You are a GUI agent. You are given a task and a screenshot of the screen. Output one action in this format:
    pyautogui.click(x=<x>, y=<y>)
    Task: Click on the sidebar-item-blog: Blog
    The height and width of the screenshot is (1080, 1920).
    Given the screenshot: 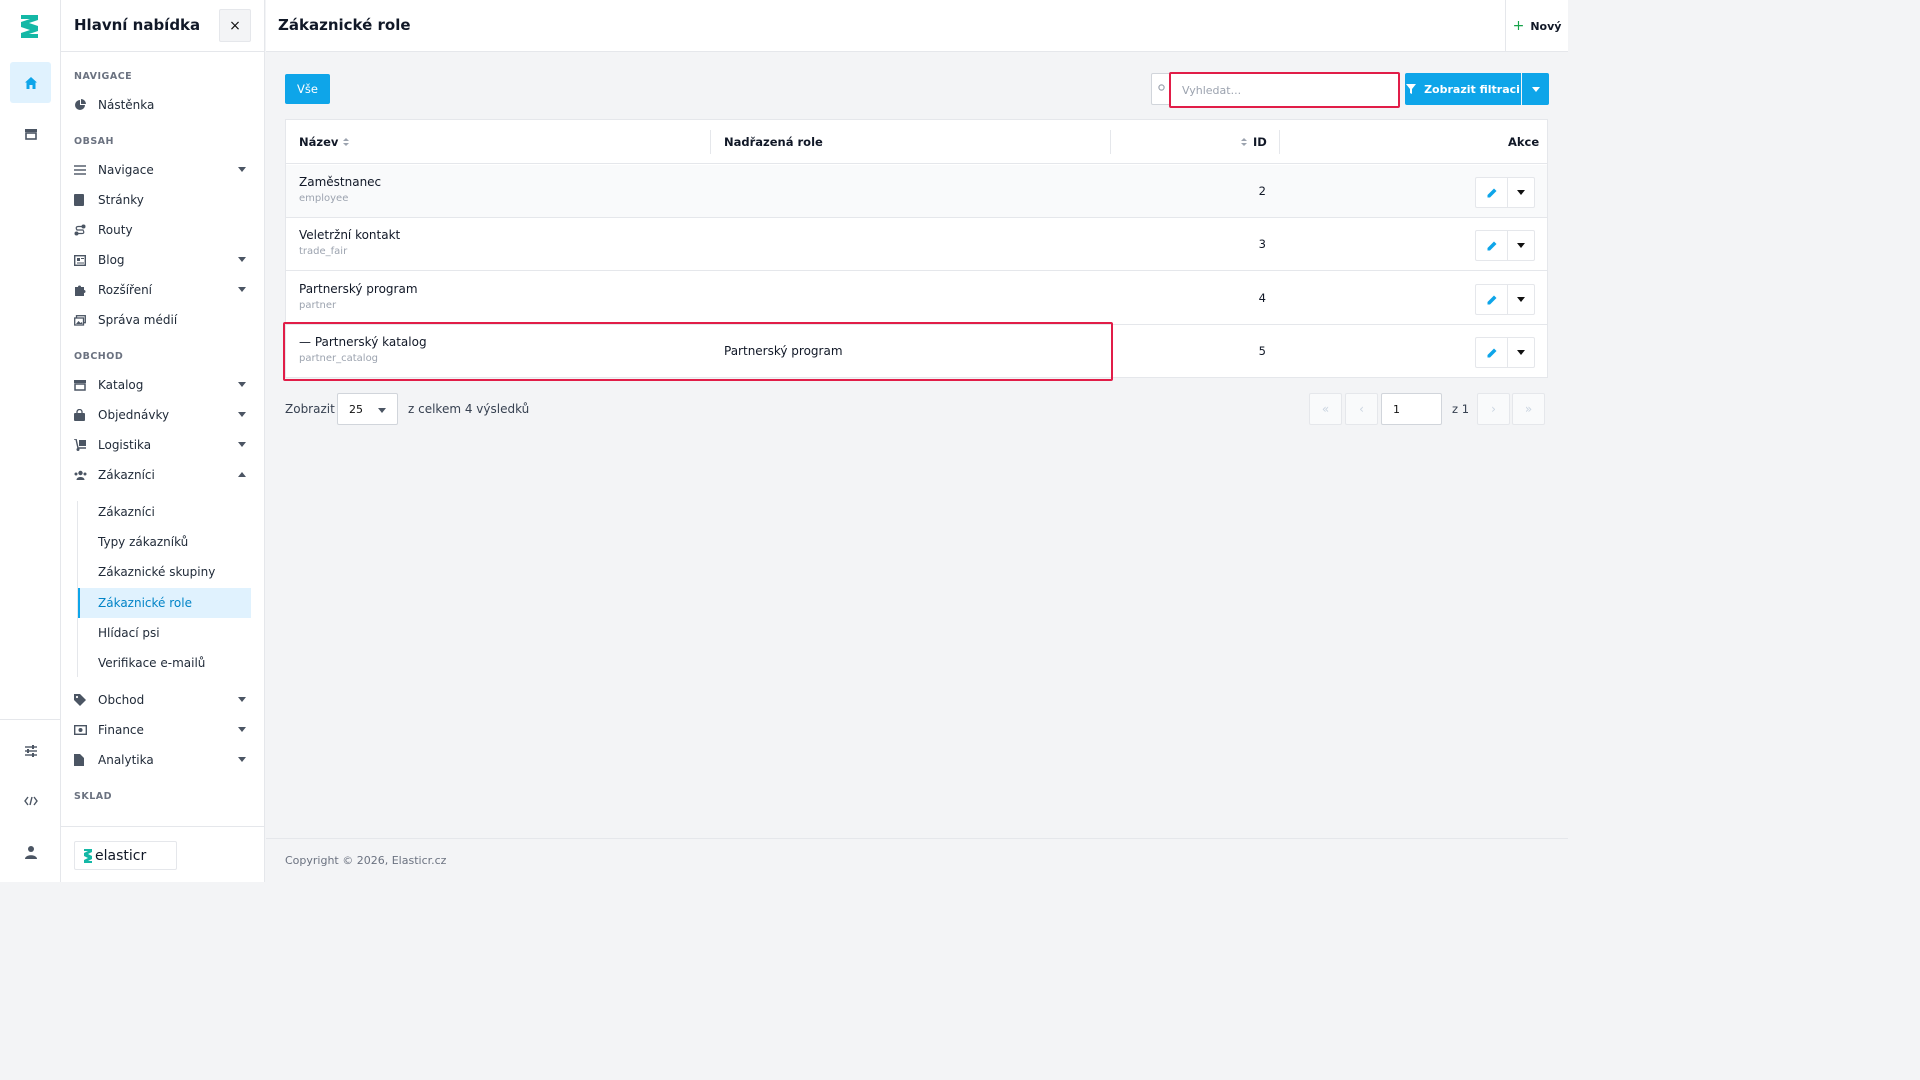 What is the action you would take?
    pyautogui.click(x=162, y=260)
    